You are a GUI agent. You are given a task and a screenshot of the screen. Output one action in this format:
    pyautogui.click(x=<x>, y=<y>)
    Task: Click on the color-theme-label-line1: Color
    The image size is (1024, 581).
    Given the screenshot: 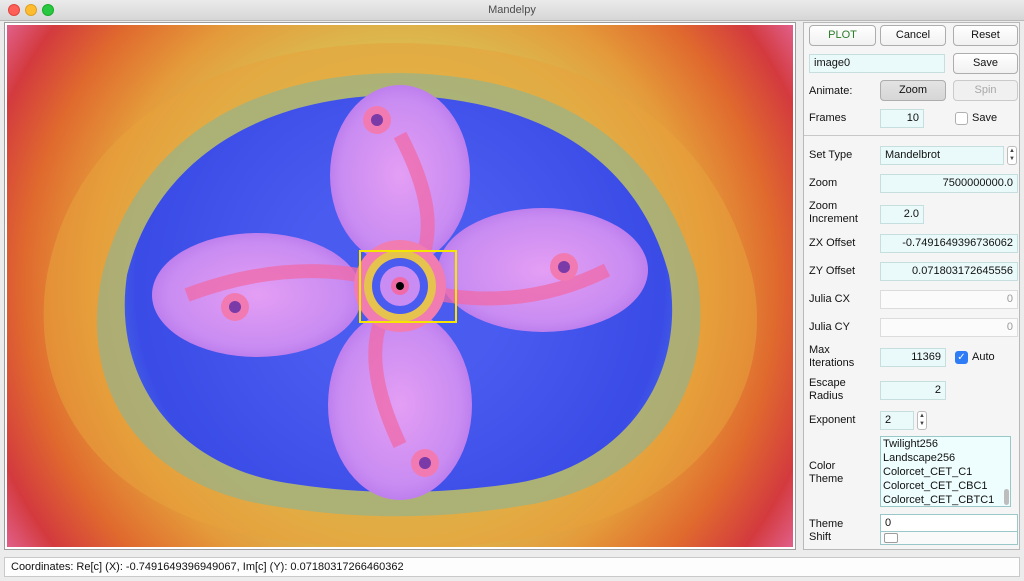 What is the action you would take?
    pyautogui.click(x=822, y=466)
    